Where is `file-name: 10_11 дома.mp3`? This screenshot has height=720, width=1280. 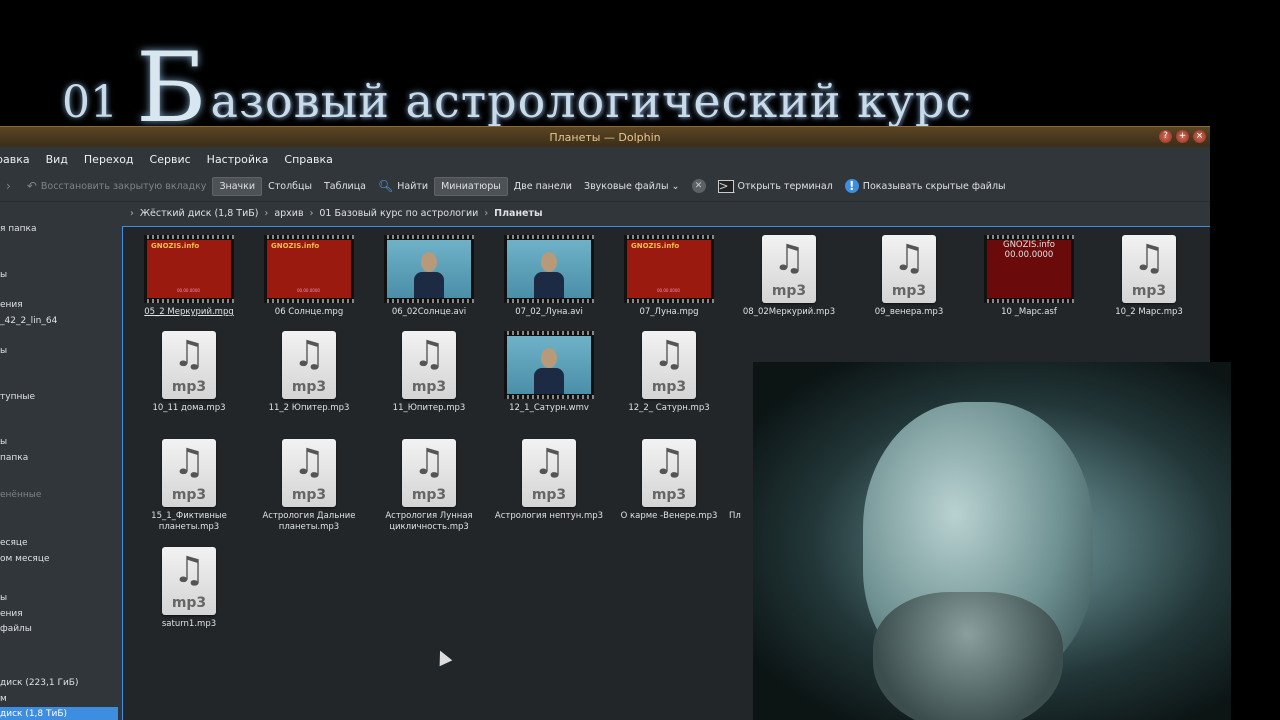 file-name: 10_11 дома.mp3 is located at coordinates (189, 408).